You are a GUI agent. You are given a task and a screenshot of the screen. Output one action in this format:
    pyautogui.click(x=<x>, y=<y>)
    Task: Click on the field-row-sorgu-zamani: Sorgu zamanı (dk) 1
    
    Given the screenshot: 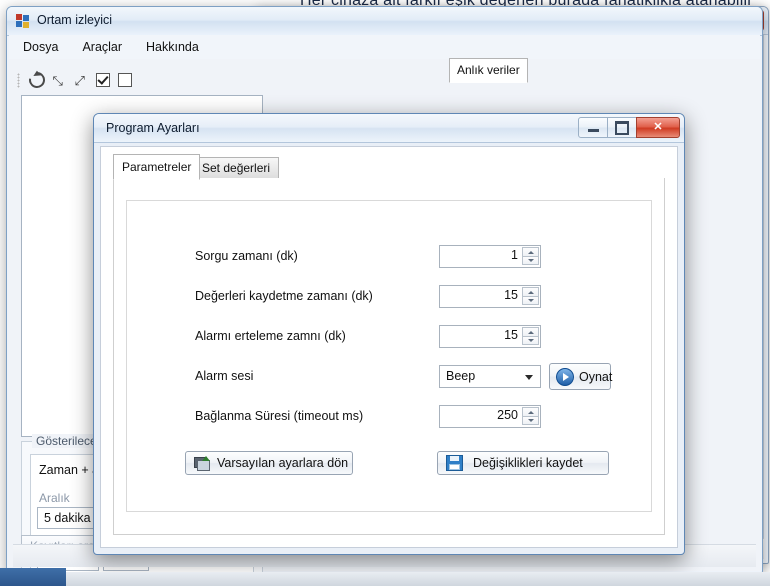 What is the action you would take?
    pyautogui.click(x=389, y=258)
    